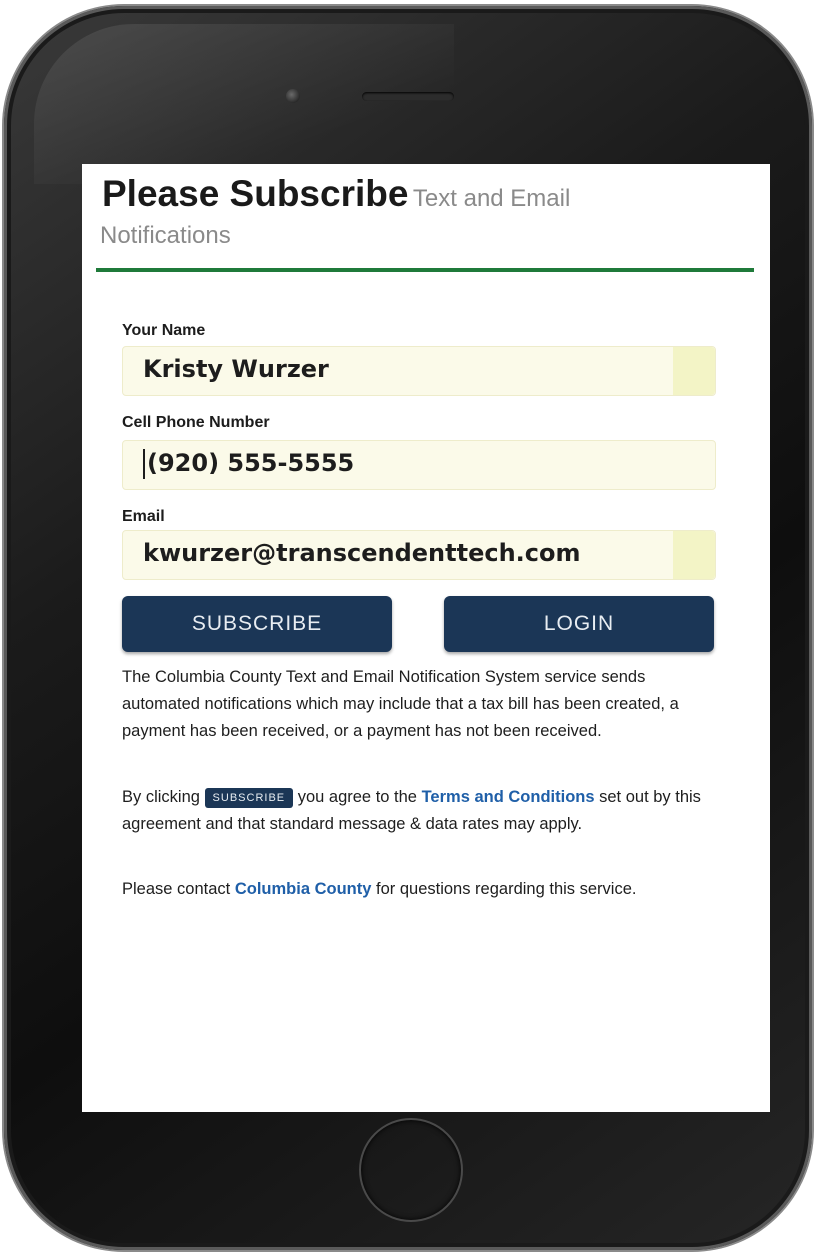  What do you see at coordinates (694, 555) in the screenshot?
I see `email-field-autofill-icon` at bounding box center [694, 555].